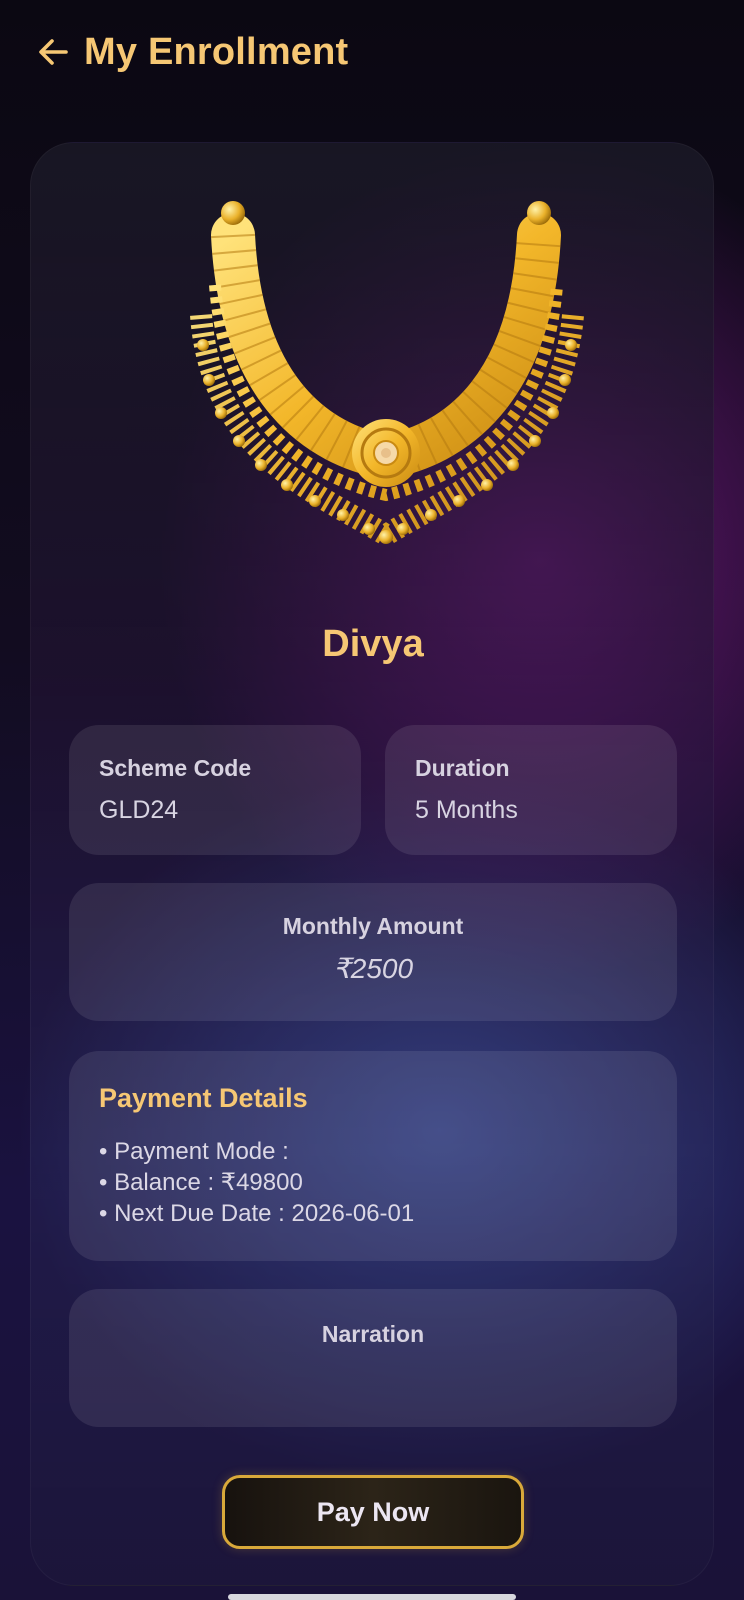 Image resolution: width=744 pixels, height=1600 pixels. Describe the element at coordinates (257, 1213) in the screenshot. I see `next-due-date-line: • Next Due Date : 2026-06-01` at that location.